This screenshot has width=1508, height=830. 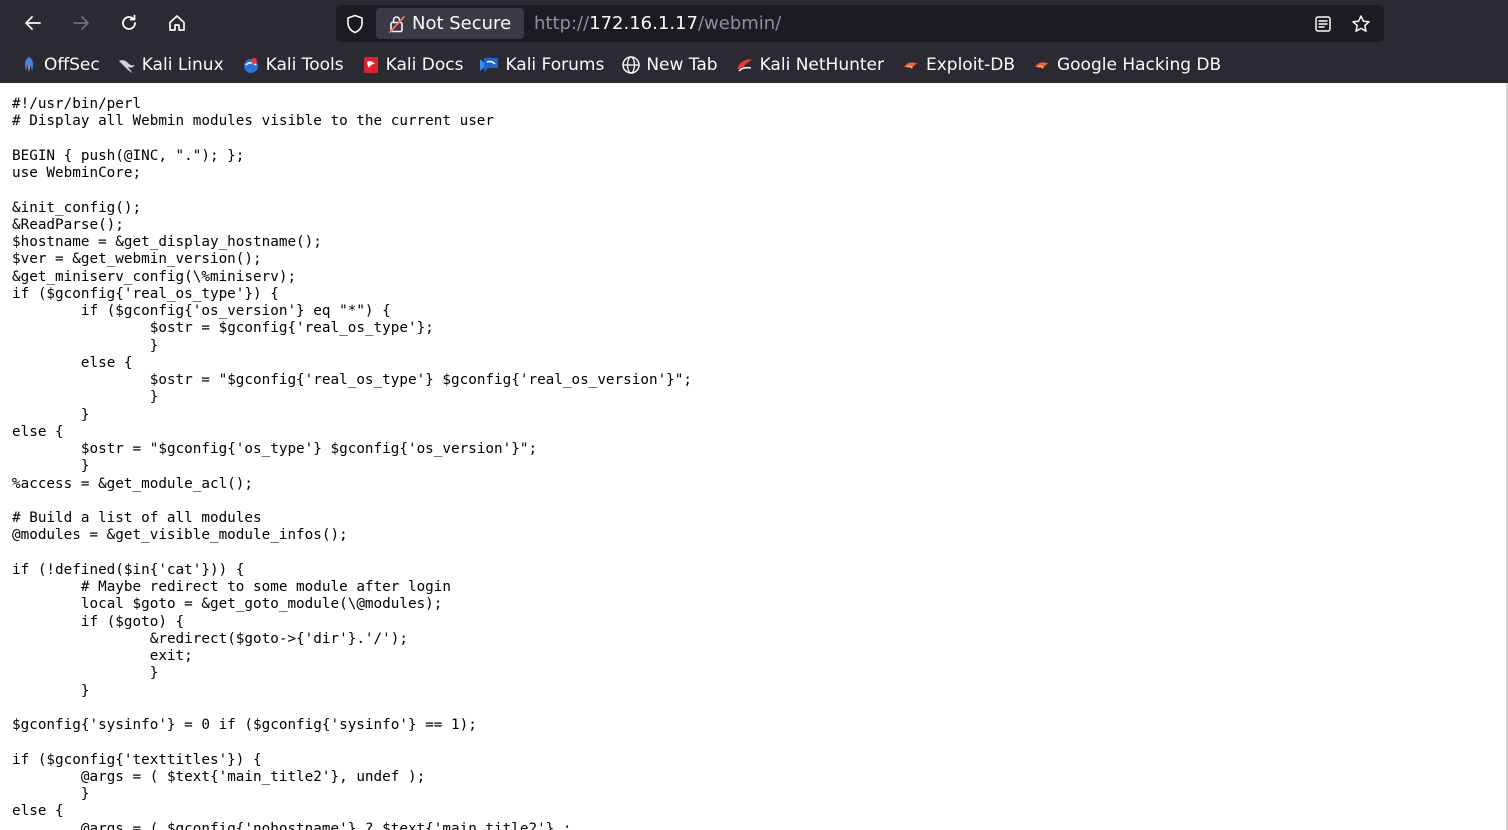 I want to click on bookmark-label: New Tab, so click(x=682, y=64).